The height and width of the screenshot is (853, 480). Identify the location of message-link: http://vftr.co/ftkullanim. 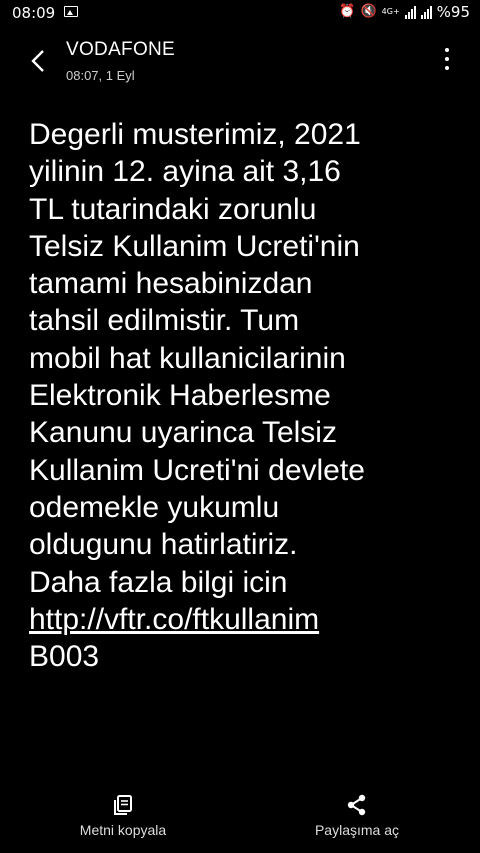
(174, 619).